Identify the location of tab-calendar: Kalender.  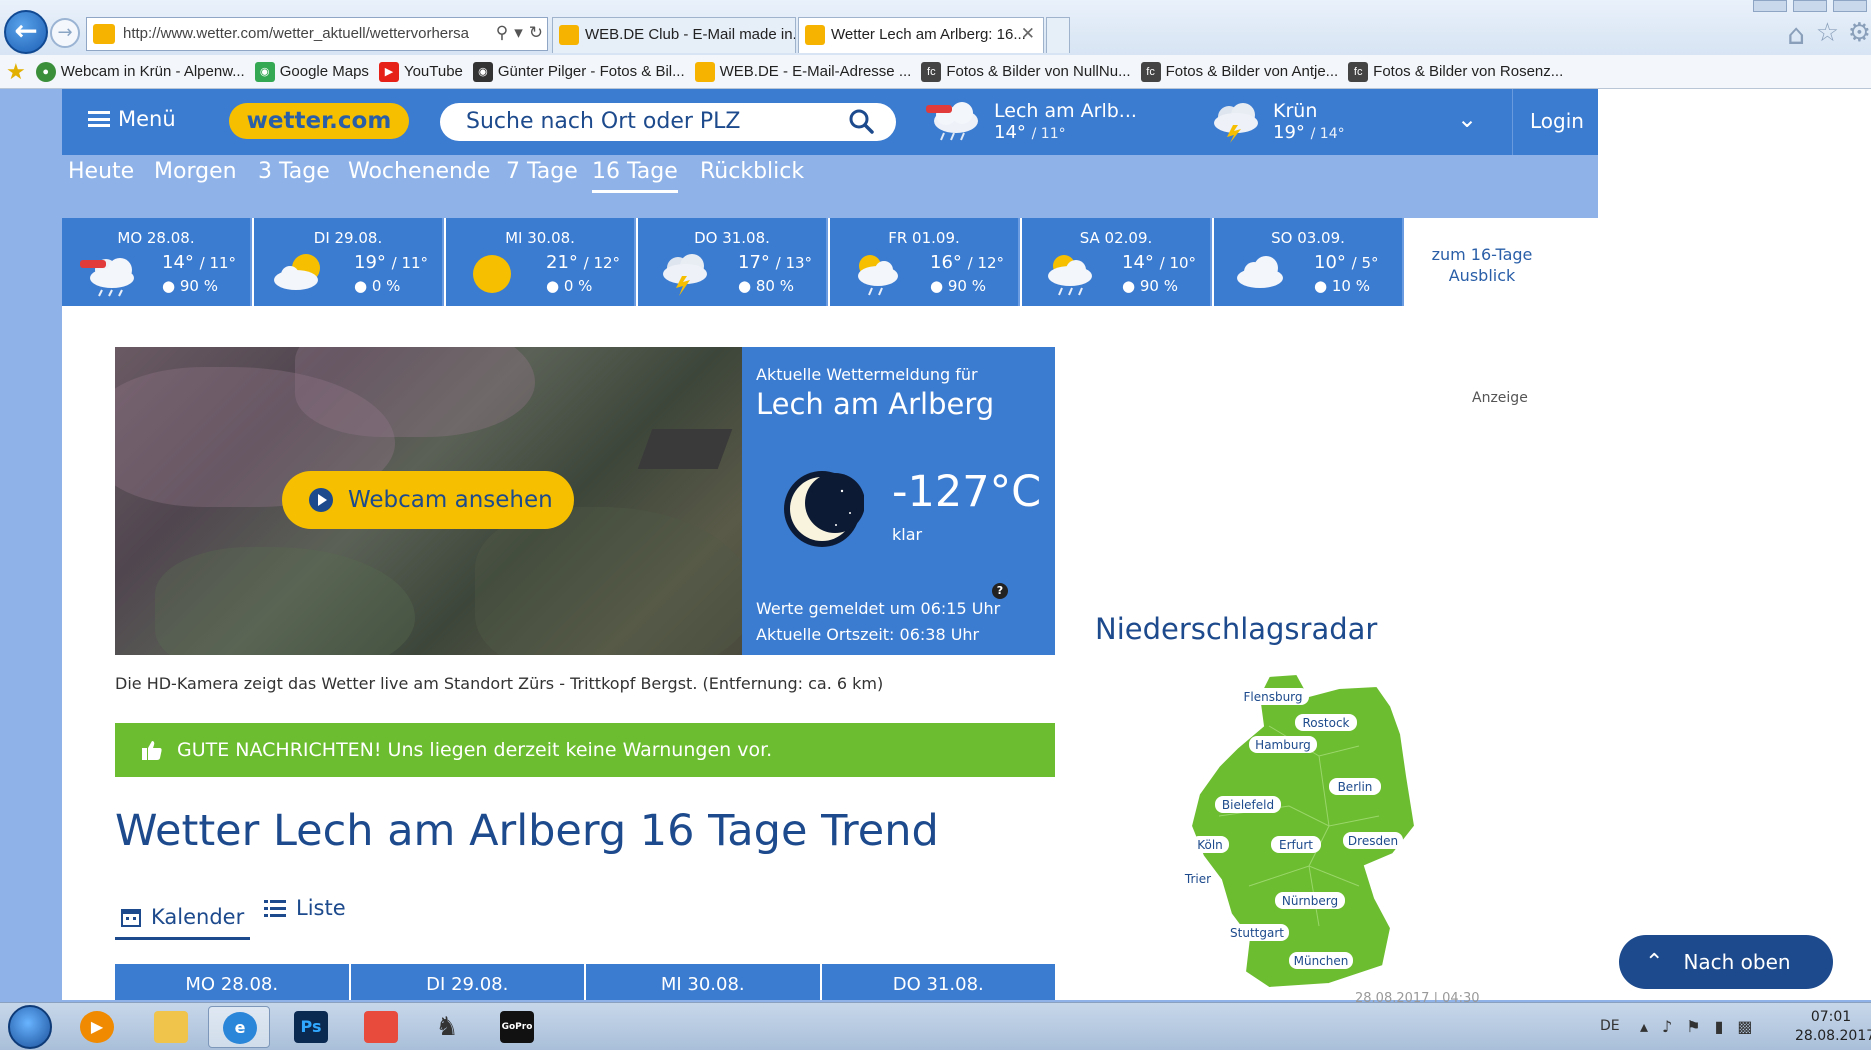
(183, 918).